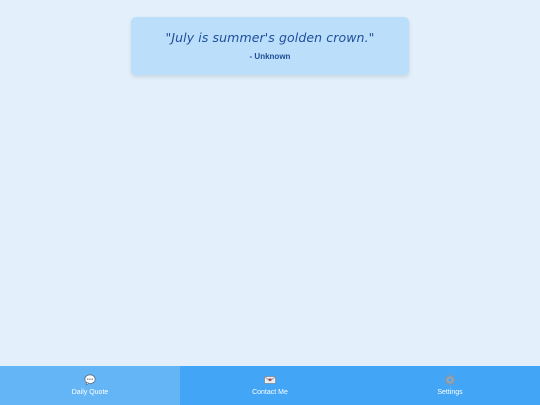 The image size is (540, 405). Describe the element at coordinates (450, 392) in the screenshot. I see `tab-settings-label: Settings` at that location.